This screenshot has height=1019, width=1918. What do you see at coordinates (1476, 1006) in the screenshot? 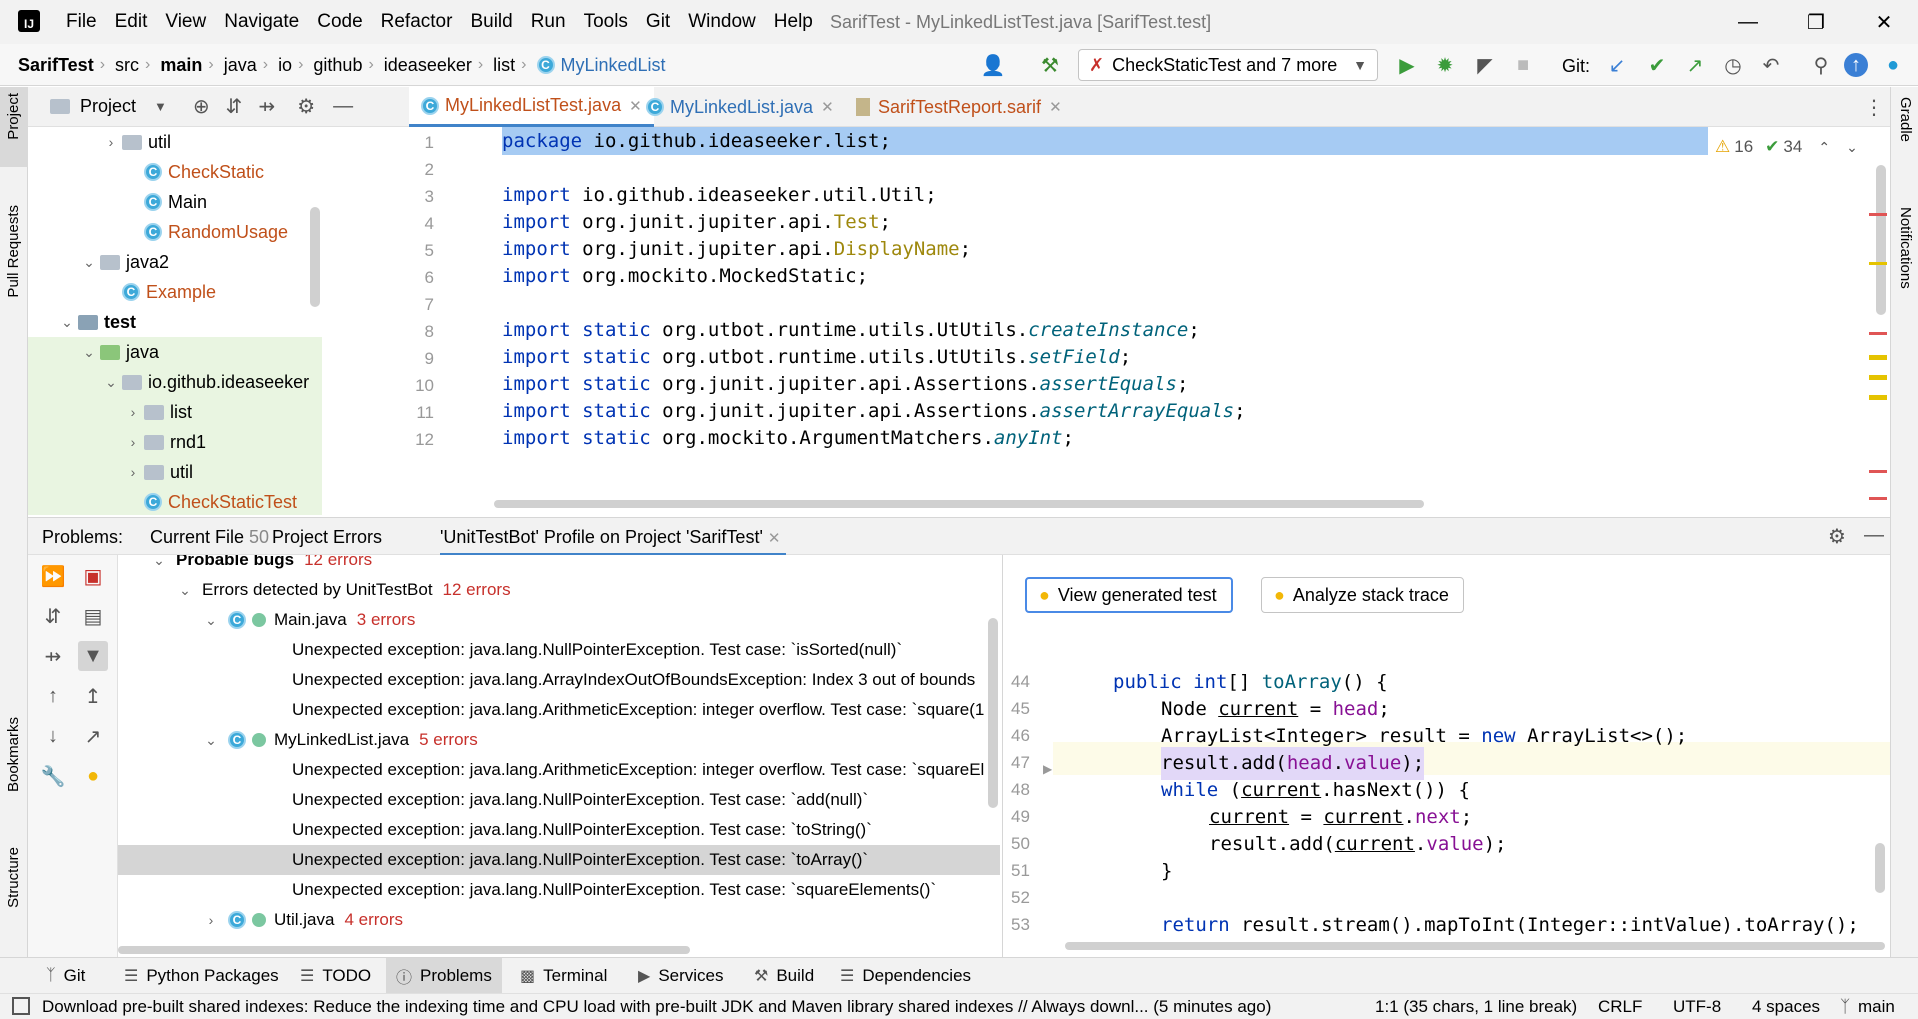
I see `cursor-position: 1:1 (35 chars, 1 line break)` at bounding box center [1476, 1006].